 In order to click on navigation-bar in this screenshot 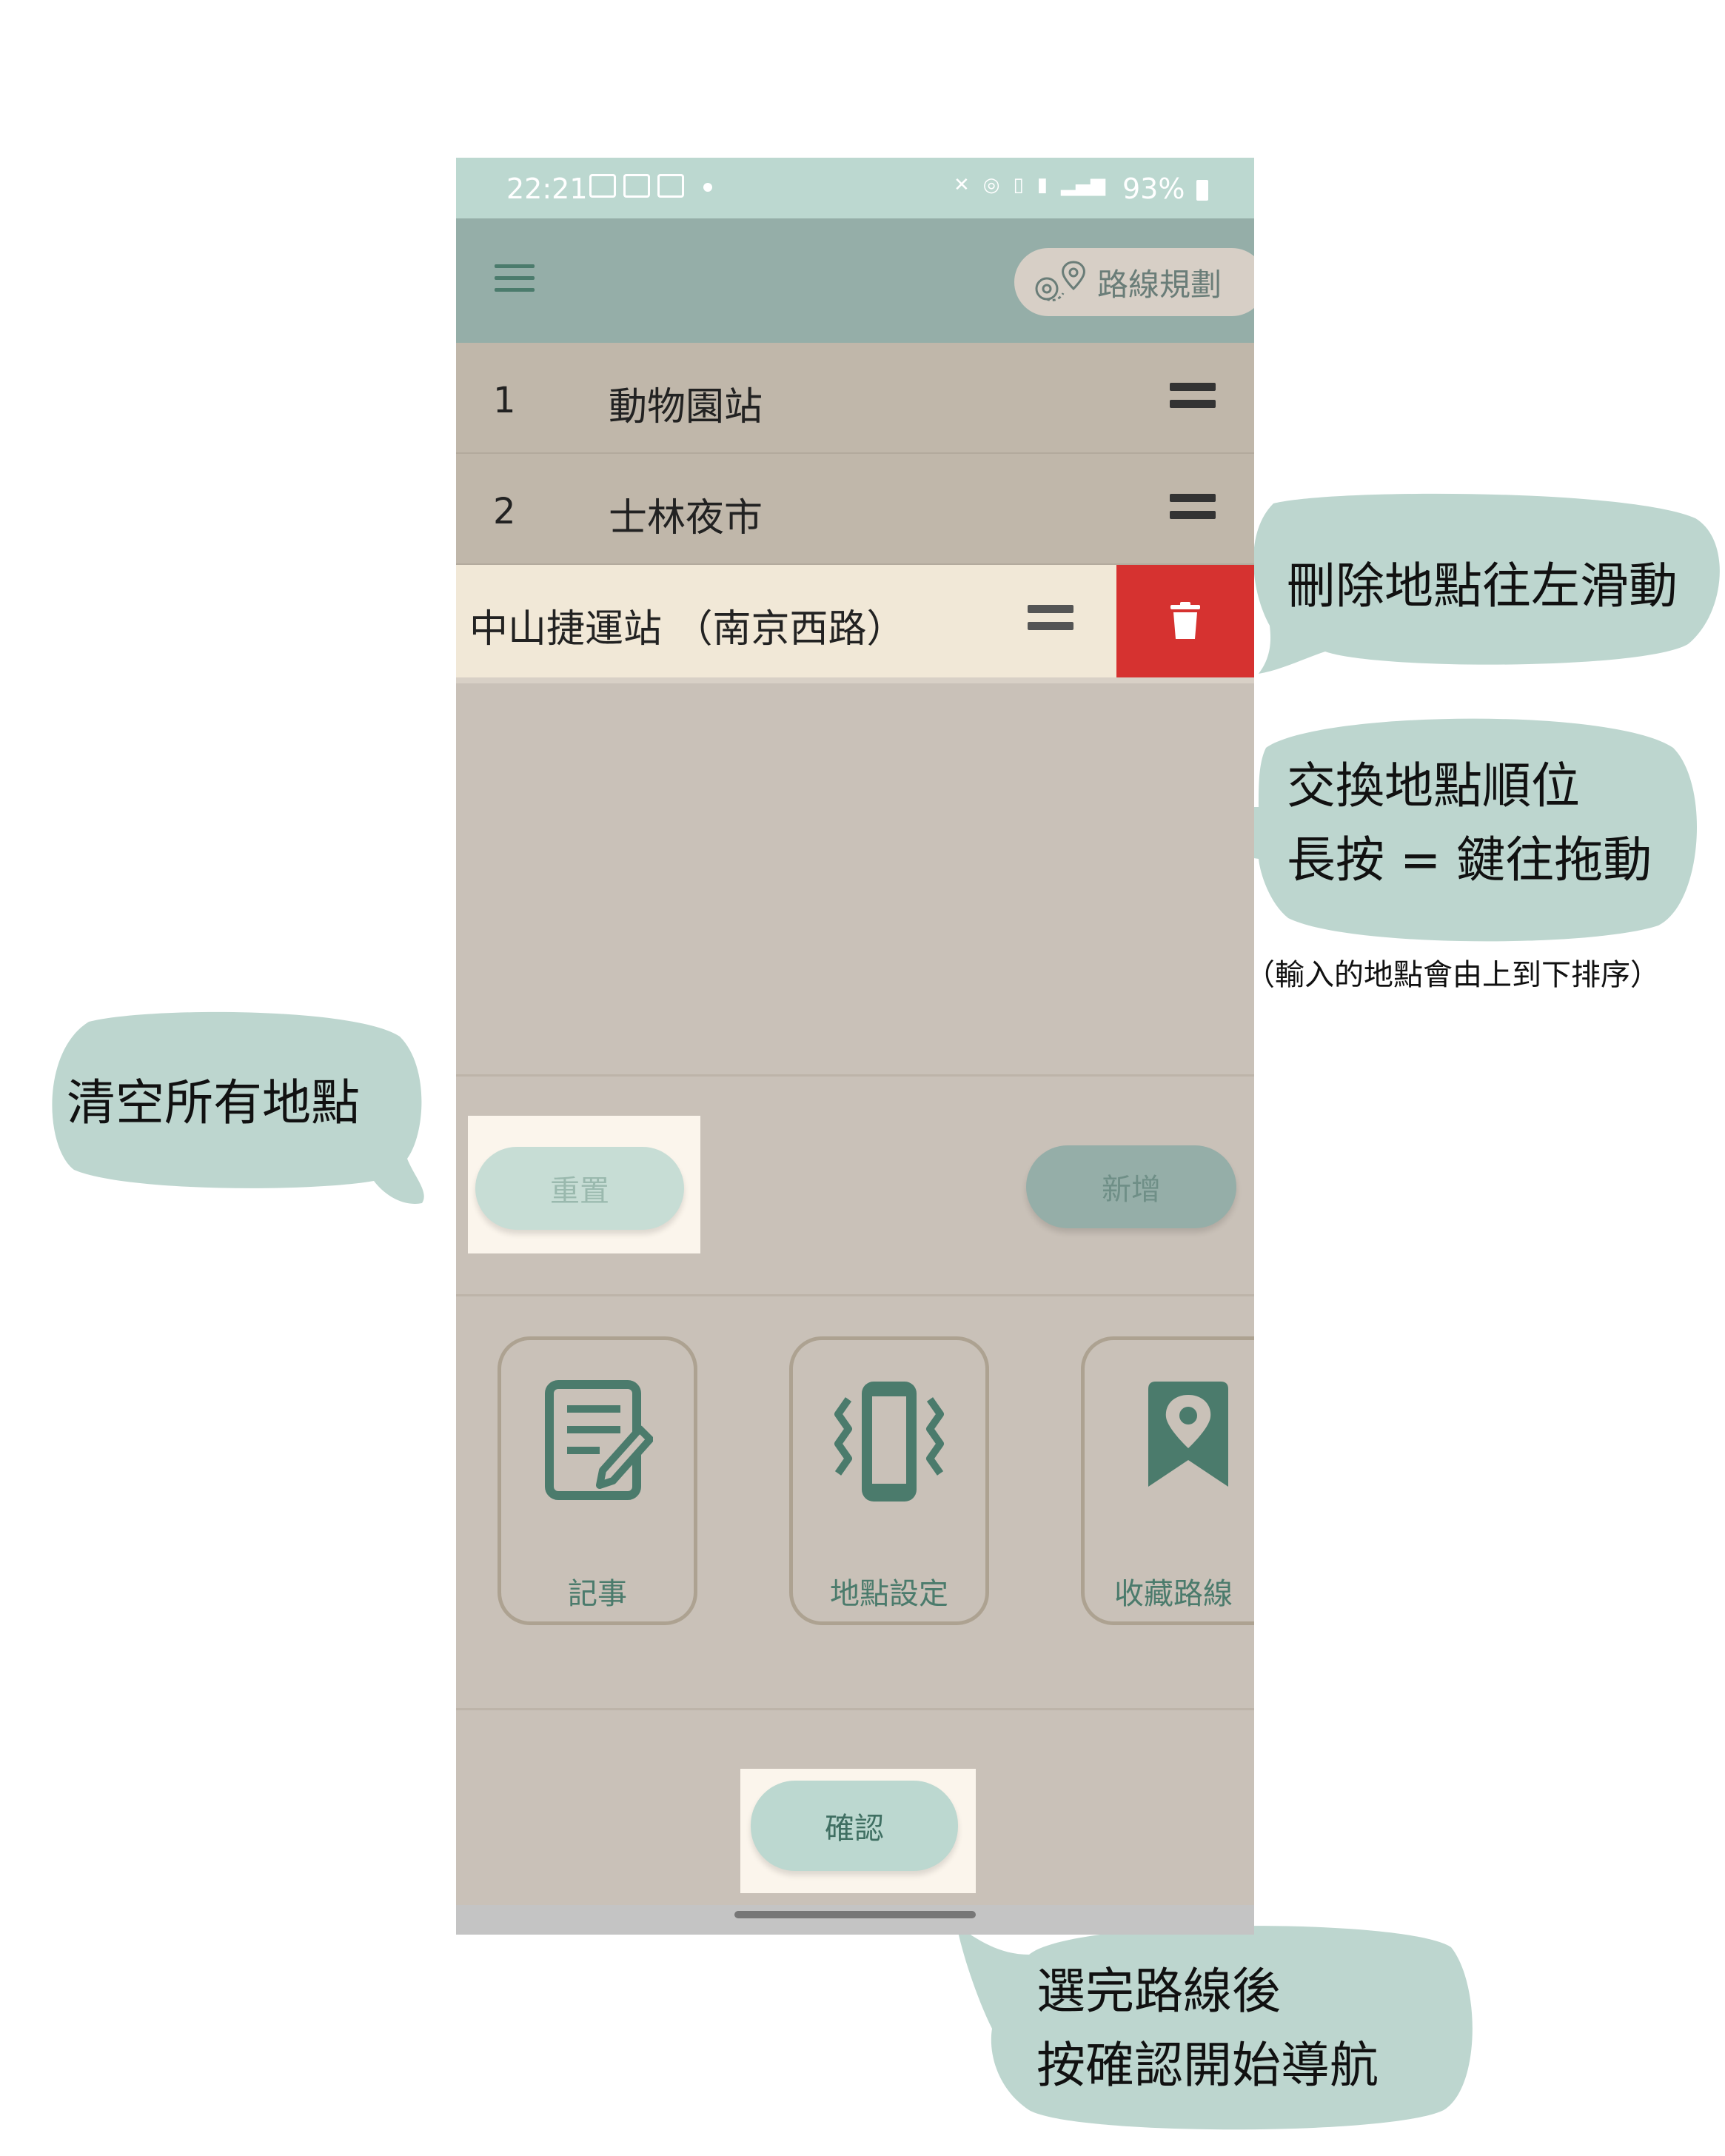, I will do `click(855, 1920)`.